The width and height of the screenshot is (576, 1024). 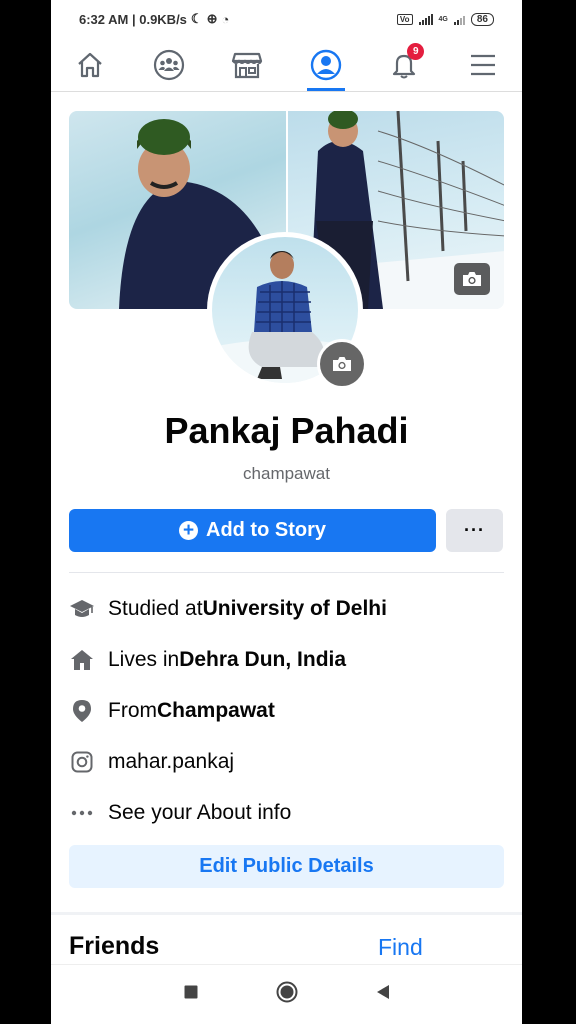 I want to click on edit-cover-camera-button, so click(x=472, y=279).